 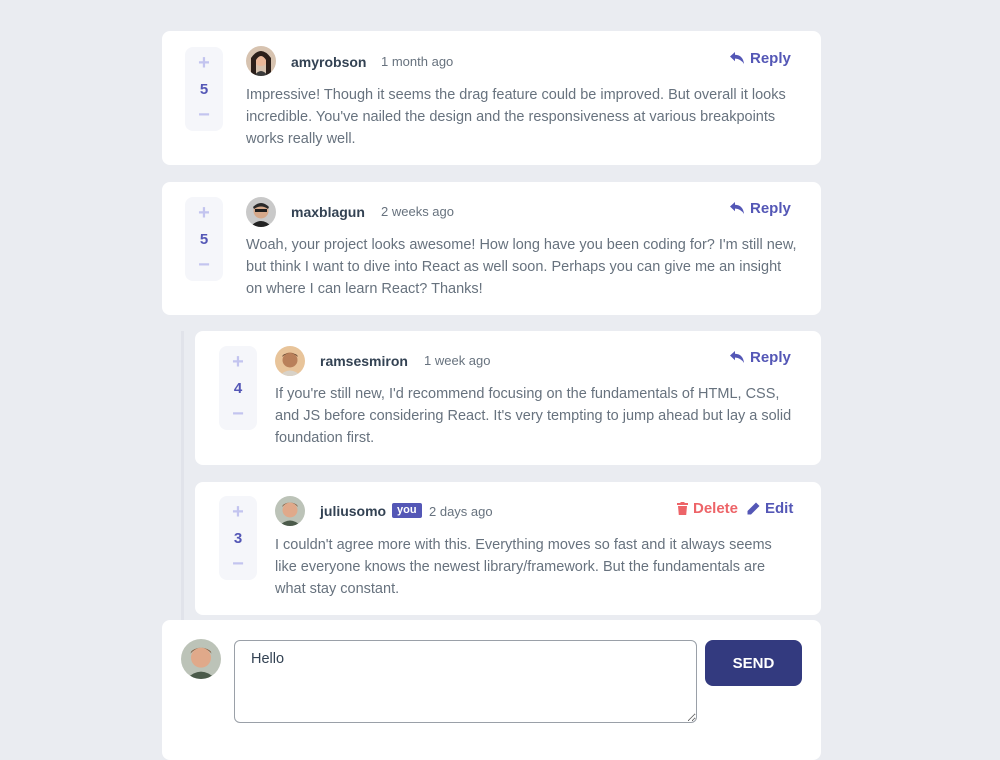 I want to click on vote-box: + 4 −, so click(x=238, y=388).